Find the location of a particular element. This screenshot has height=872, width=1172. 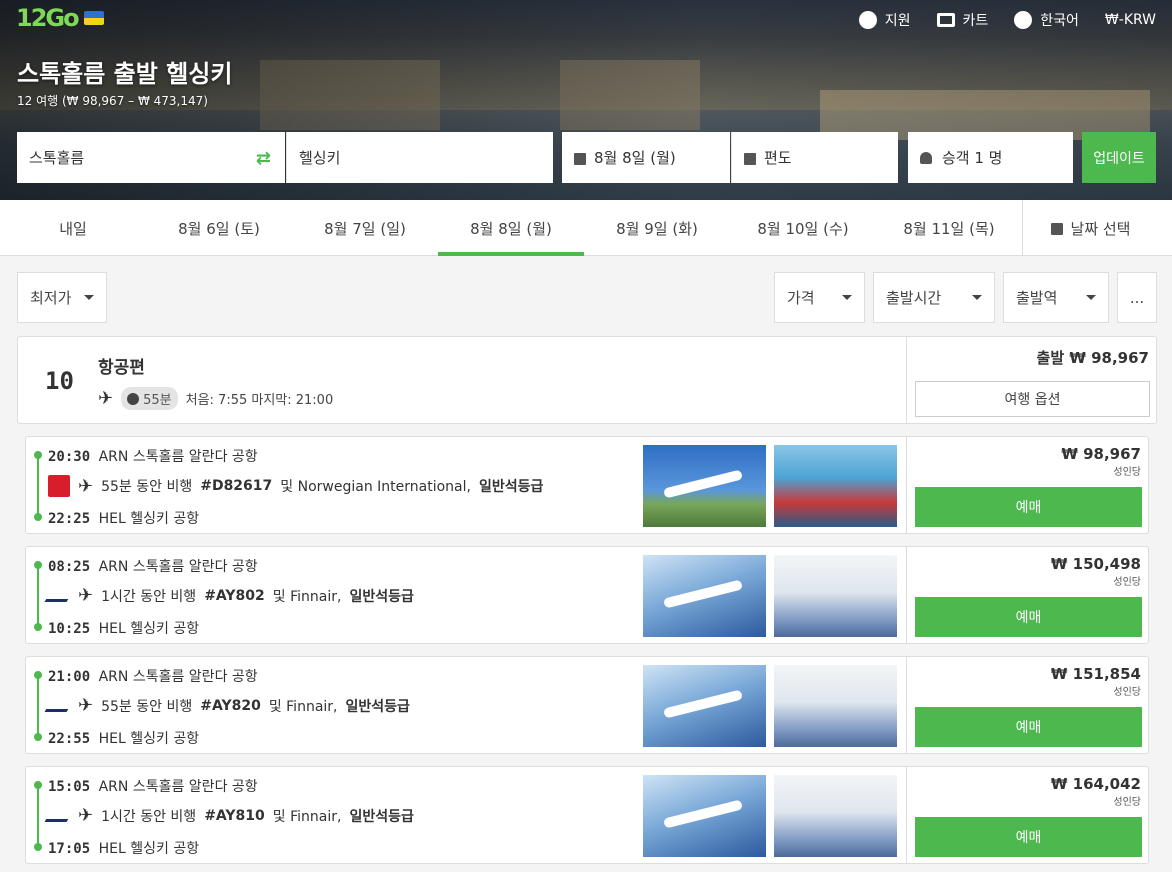

date-field: 8월 8일 (월) is located at coordinates (646, 157).